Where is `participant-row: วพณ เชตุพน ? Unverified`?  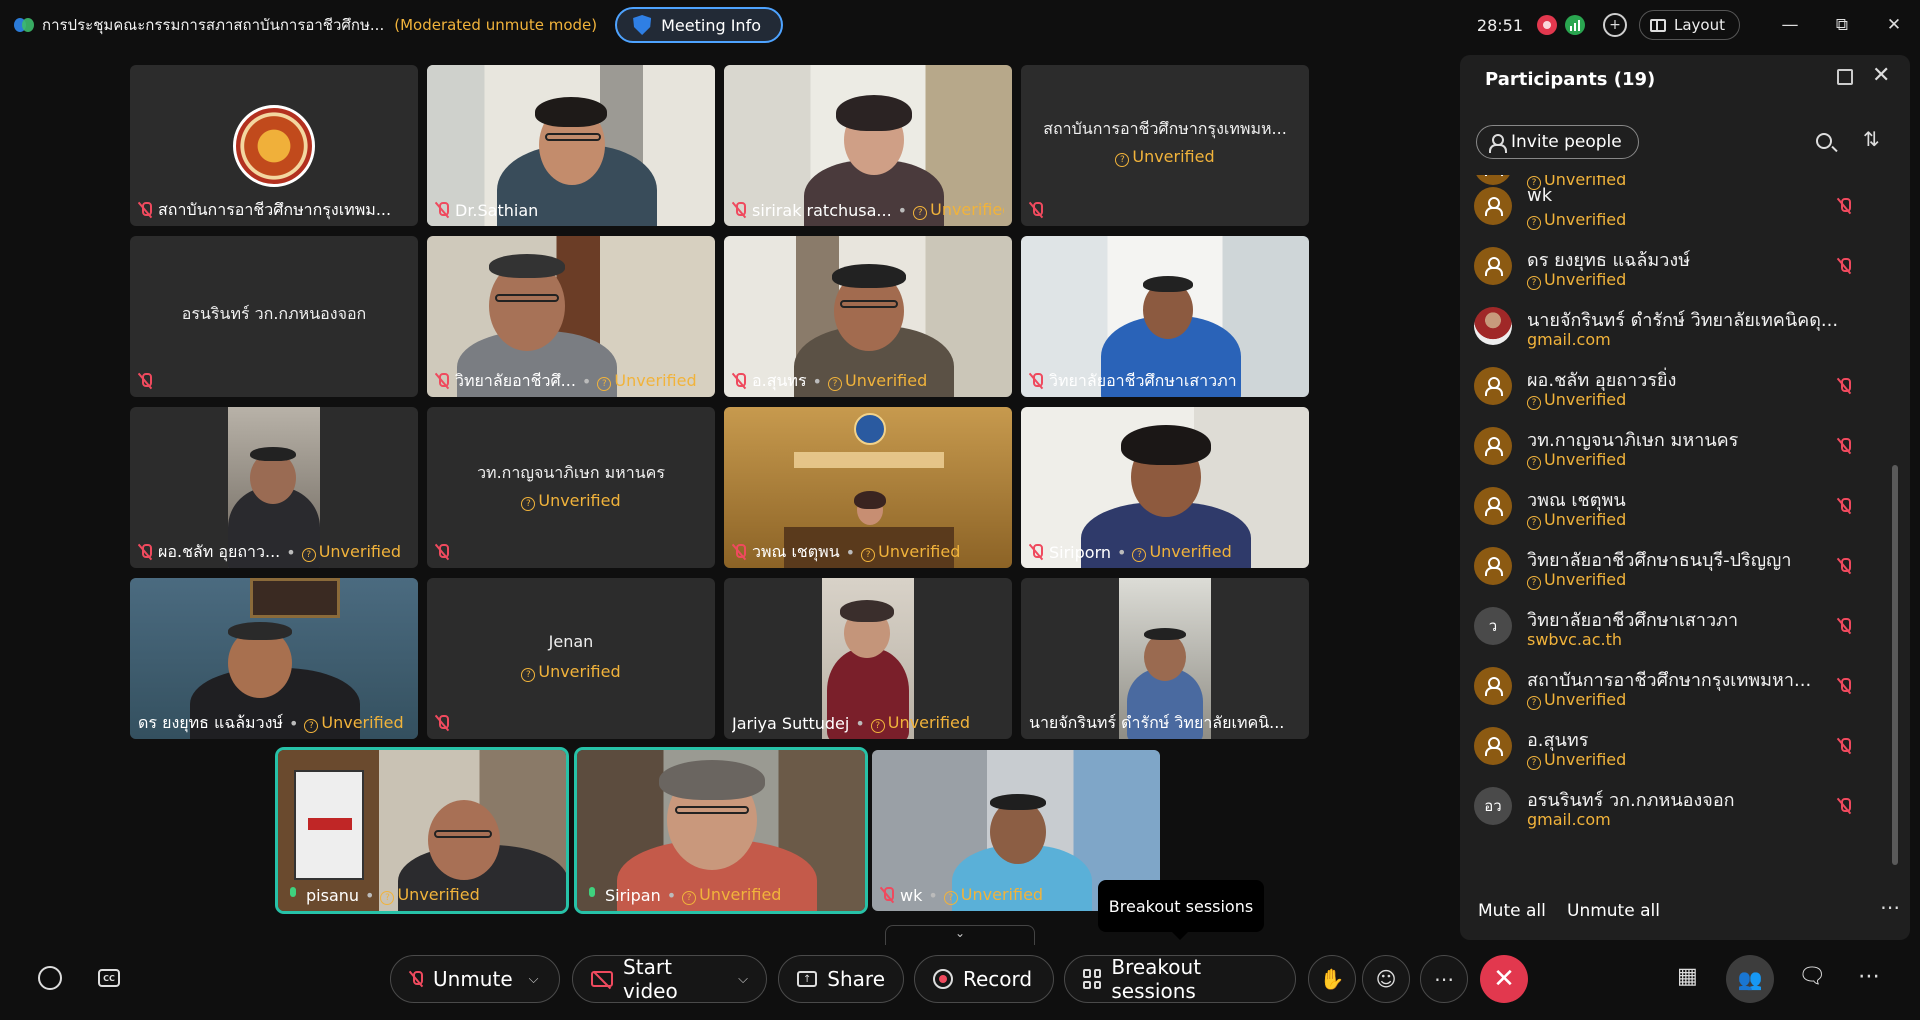
participant-row: วพณ เชตุพน ? Unverified is located at coordinates (1680, 505).